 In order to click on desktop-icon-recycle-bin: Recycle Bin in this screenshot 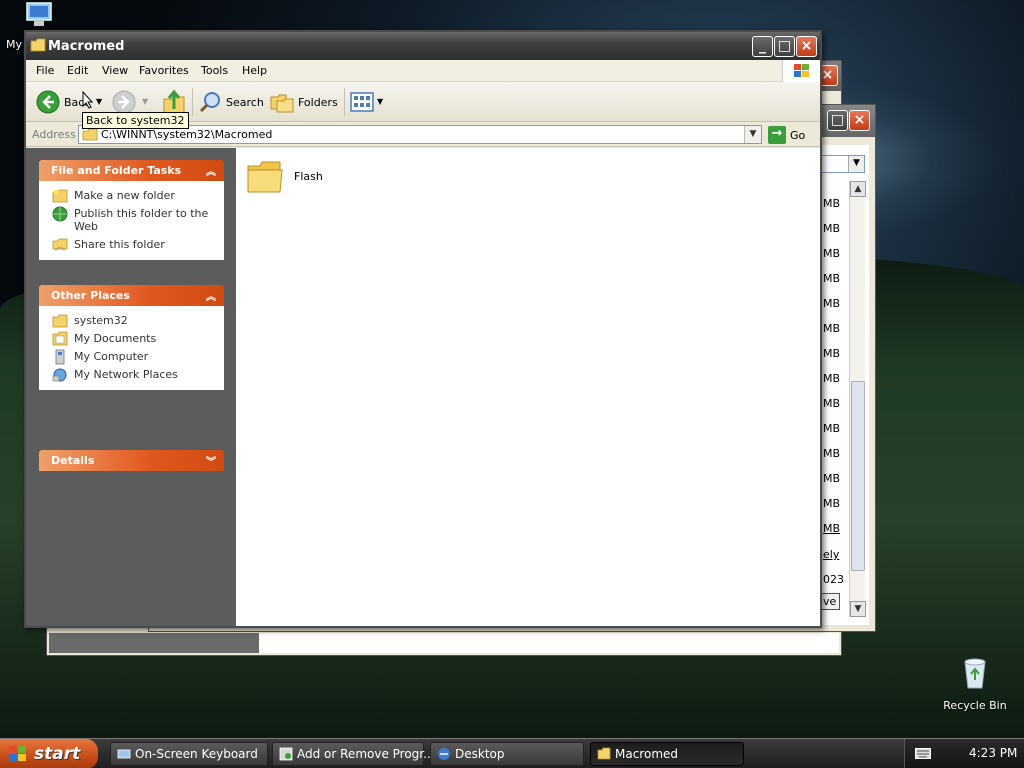, I will do `click(975, 684)`.